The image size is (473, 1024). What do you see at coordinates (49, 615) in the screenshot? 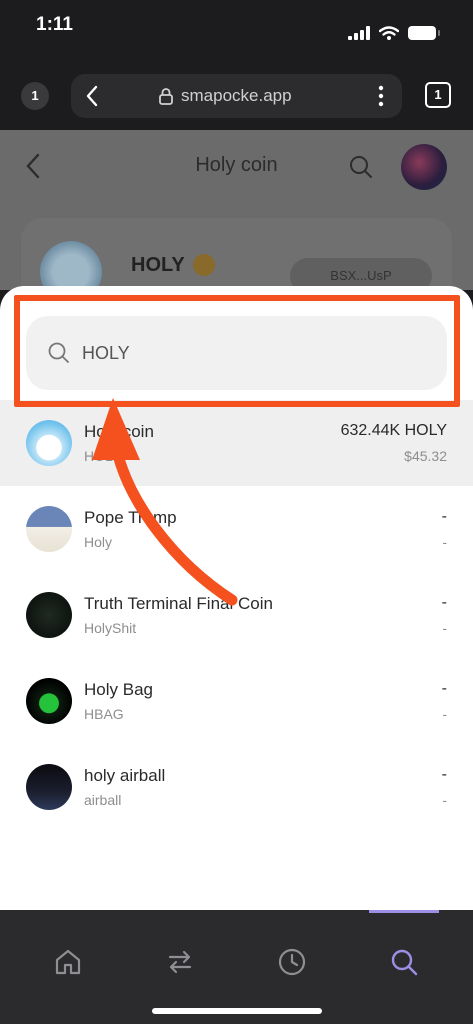
I see `truth-terminal-logo` at bounding box center [49, 615].